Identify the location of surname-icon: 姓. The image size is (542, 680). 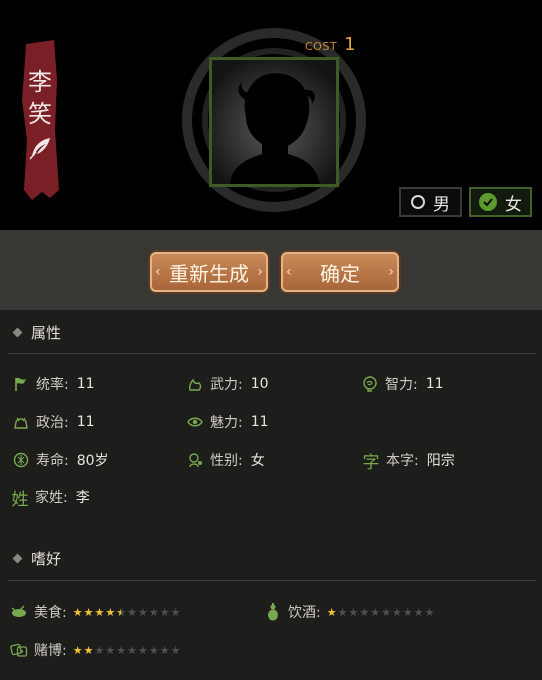
(20, 499).